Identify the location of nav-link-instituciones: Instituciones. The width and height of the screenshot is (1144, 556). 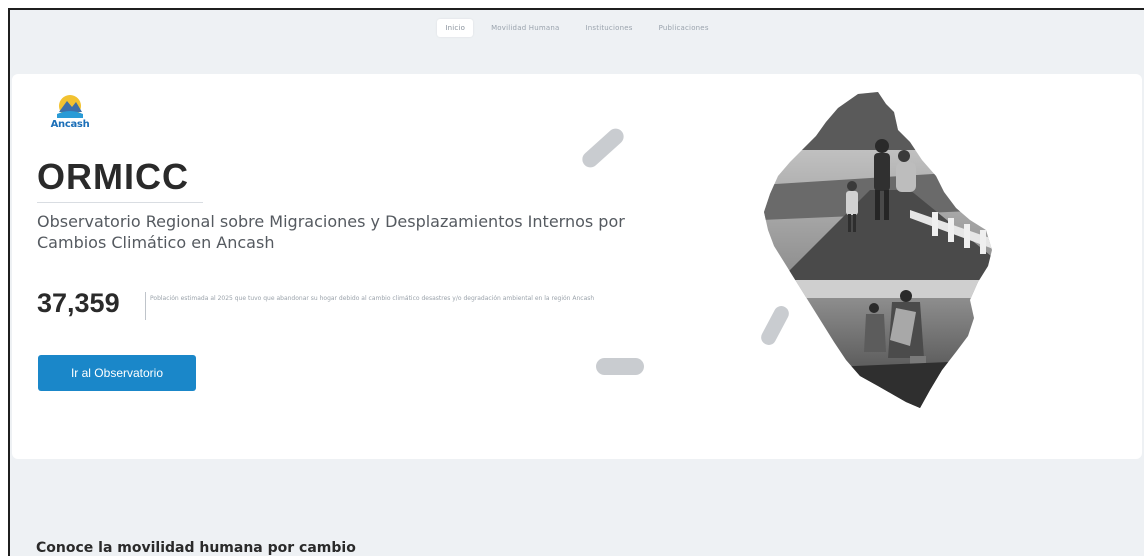
(609, 28).